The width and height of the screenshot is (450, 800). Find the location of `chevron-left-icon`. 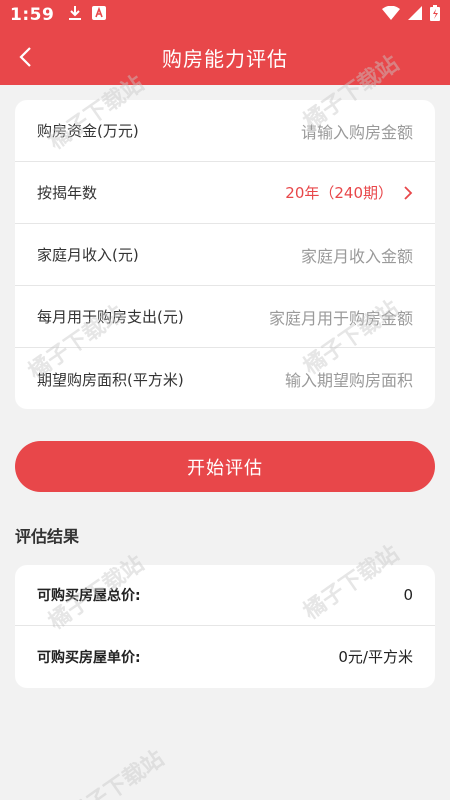

chevron-left-icon is located at coordinates (25, 57).